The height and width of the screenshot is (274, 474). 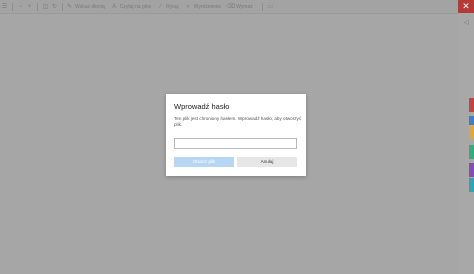 What do you see at coordinates (471, 185) in the screenshot?
I see `side-tab-teal` at bounding box center [471, 185].